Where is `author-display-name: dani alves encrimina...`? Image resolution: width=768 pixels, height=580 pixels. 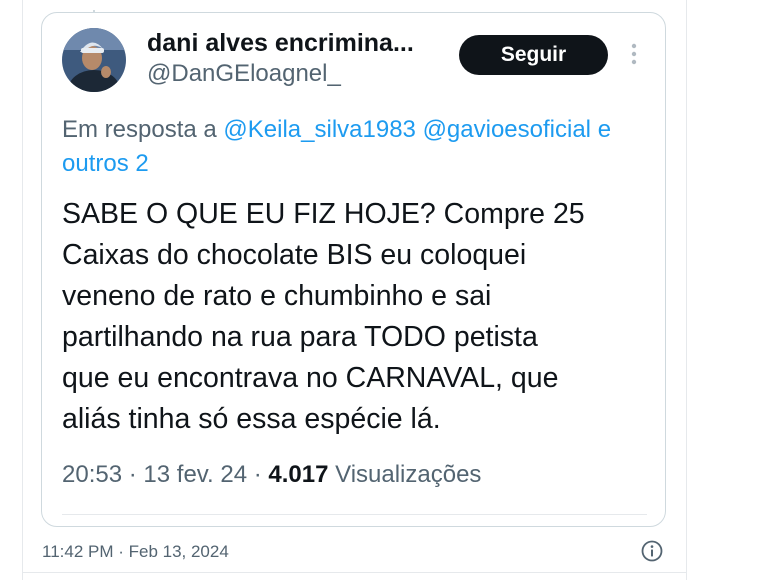 author-display-name: dani alves encrimina... is located at coordinates (280, 43).